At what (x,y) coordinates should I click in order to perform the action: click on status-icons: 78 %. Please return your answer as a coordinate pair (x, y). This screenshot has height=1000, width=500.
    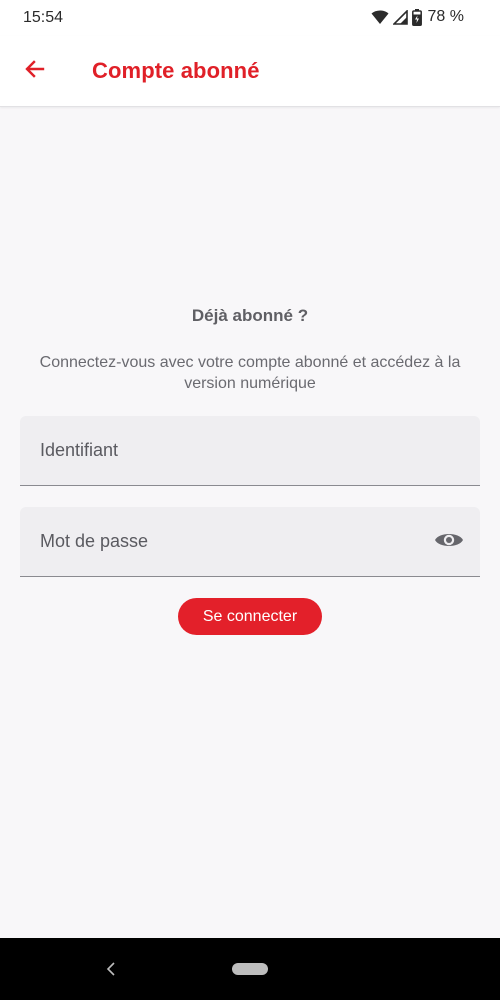
    Looking at the image, I should click on (417, 17).